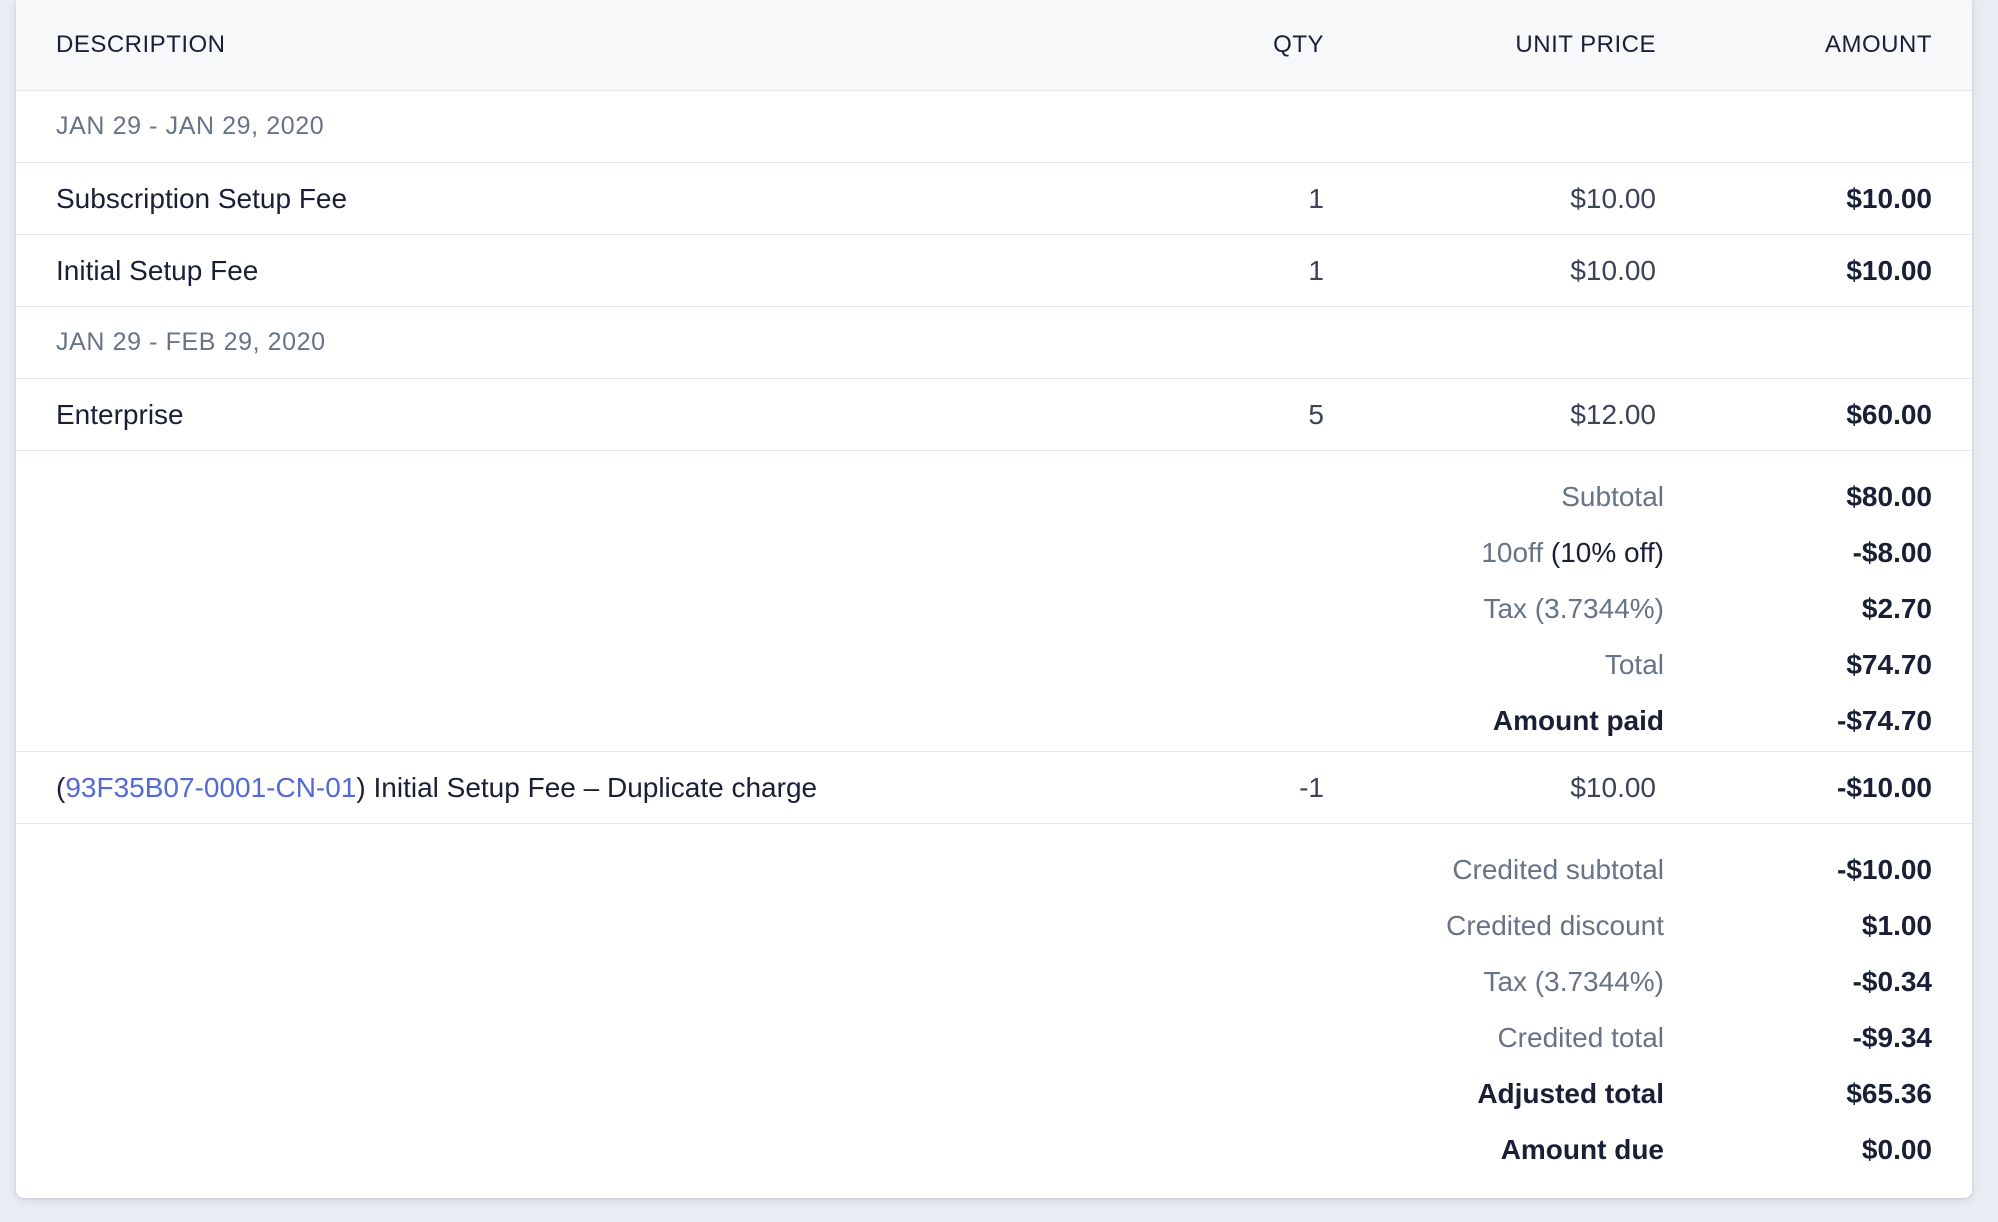 Image resolution: width=1998 pixels, height=1222 pixels. I want to click on table-row: Subscription Setup Fee 1 $10.00 $10.00, so click(994, 199).